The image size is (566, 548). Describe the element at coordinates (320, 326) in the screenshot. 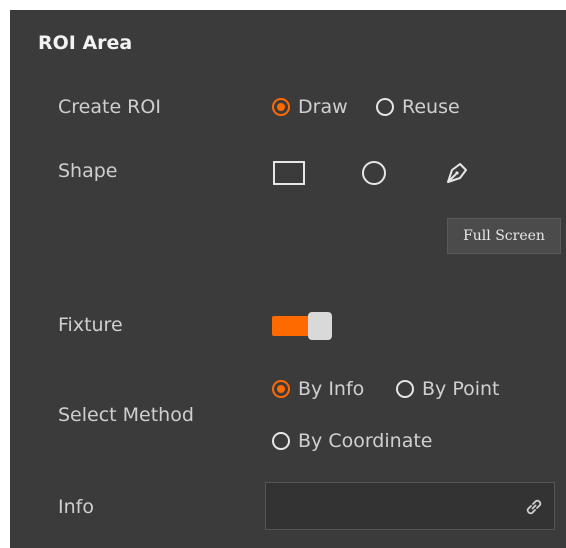

I see `fixture-toggle-knob` at that location.